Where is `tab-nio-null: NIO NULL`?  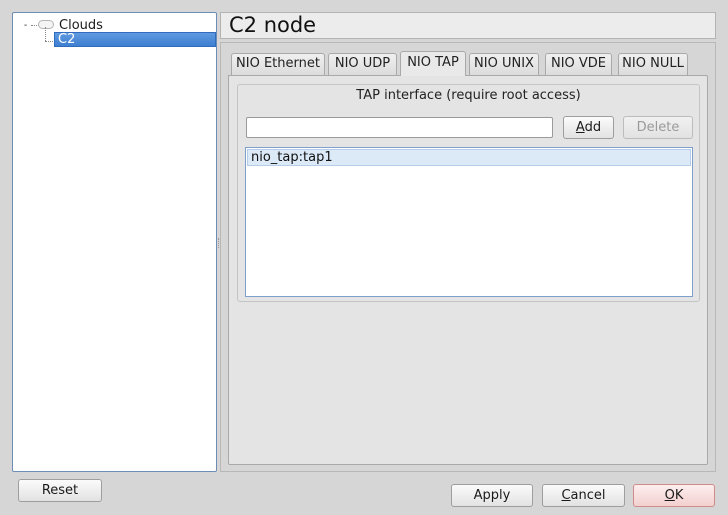
tab-nio-null: NIO NULL is located at coordinates (653, 64).